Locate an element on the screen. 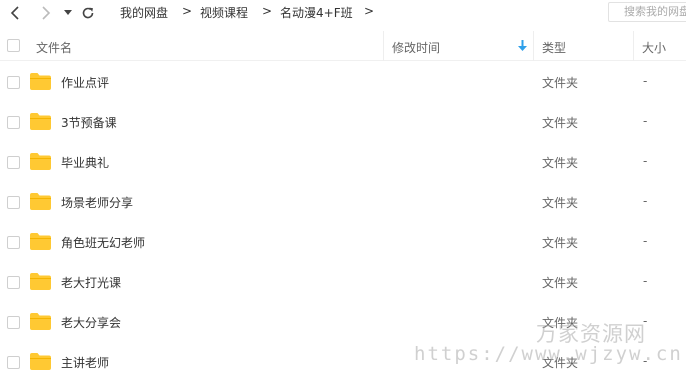  file-name: 作业点评 is located at coordinates (85, 82).